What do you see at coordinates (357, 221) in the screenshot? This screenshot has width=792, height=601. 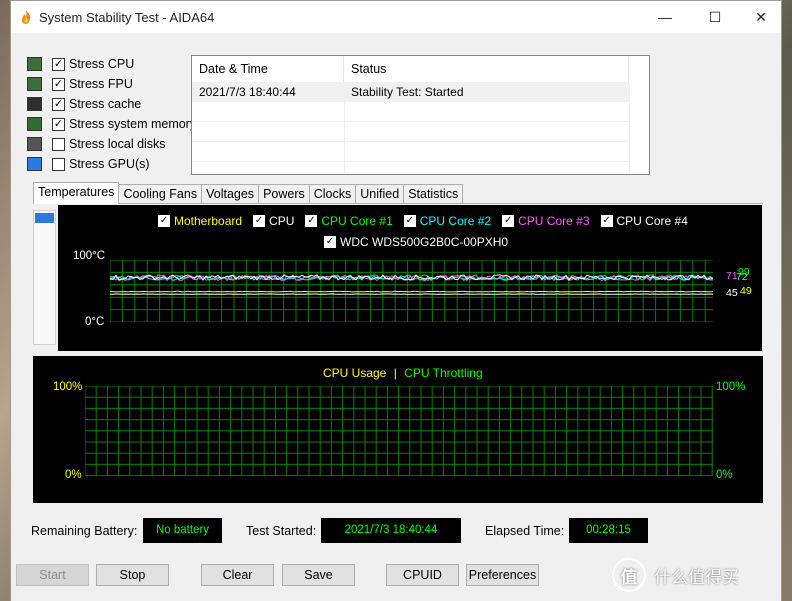 I see `legend-label: CPU Core #1` at bounding box center [357, 221].